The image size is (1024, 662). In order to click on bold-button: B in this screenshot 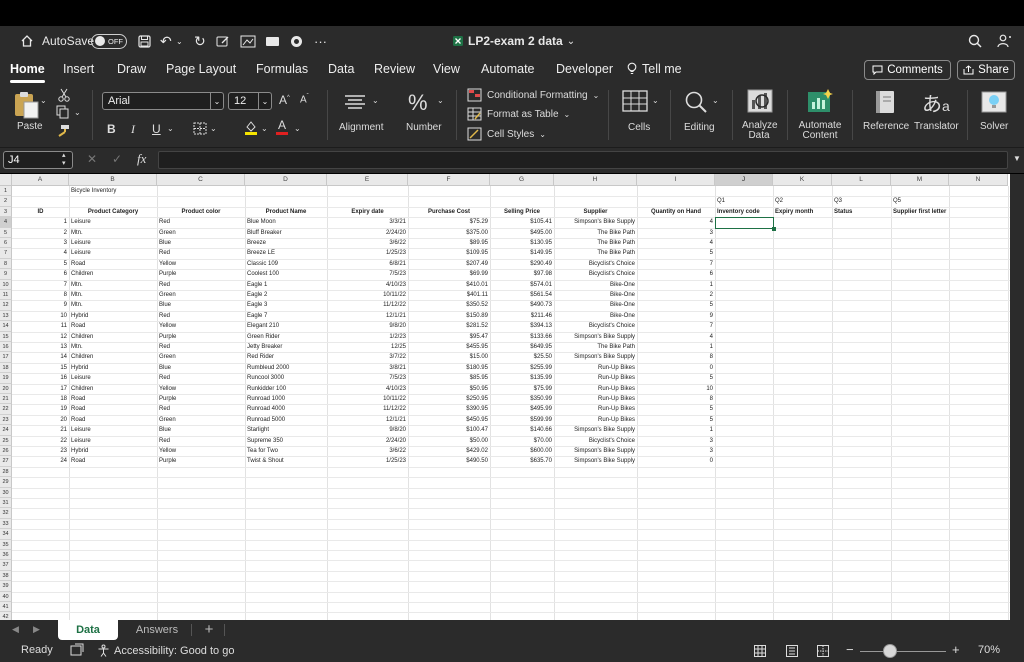, I will do `click(111, 129)`.